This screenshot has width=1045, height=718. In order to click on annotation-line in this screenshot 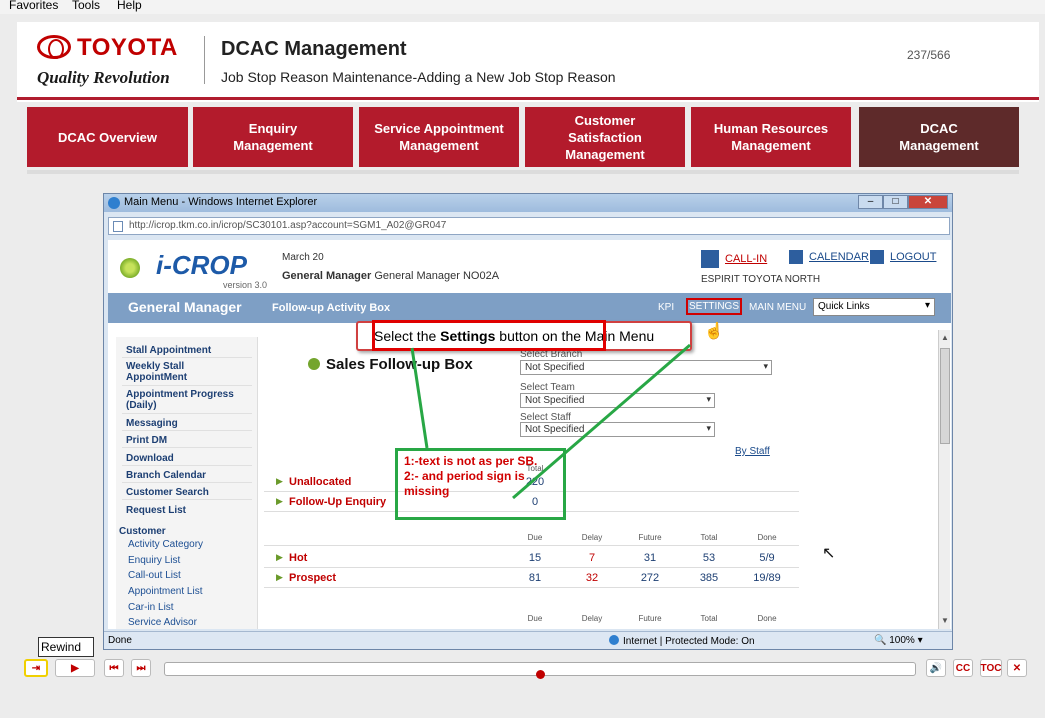, I will do `click(419, 398)`.